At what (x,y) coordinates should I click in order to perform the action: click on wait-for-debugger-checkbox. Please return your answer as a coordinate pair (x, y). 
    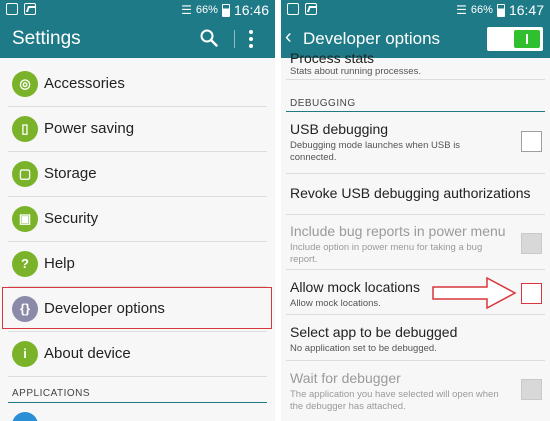
    Looking at the image, I should click on (531, 389).